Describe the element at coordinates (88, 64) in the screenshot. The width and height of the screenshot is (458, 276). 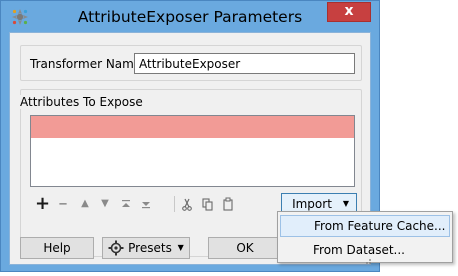
I see `transformer-name-label: Transformer Name:` at that location.